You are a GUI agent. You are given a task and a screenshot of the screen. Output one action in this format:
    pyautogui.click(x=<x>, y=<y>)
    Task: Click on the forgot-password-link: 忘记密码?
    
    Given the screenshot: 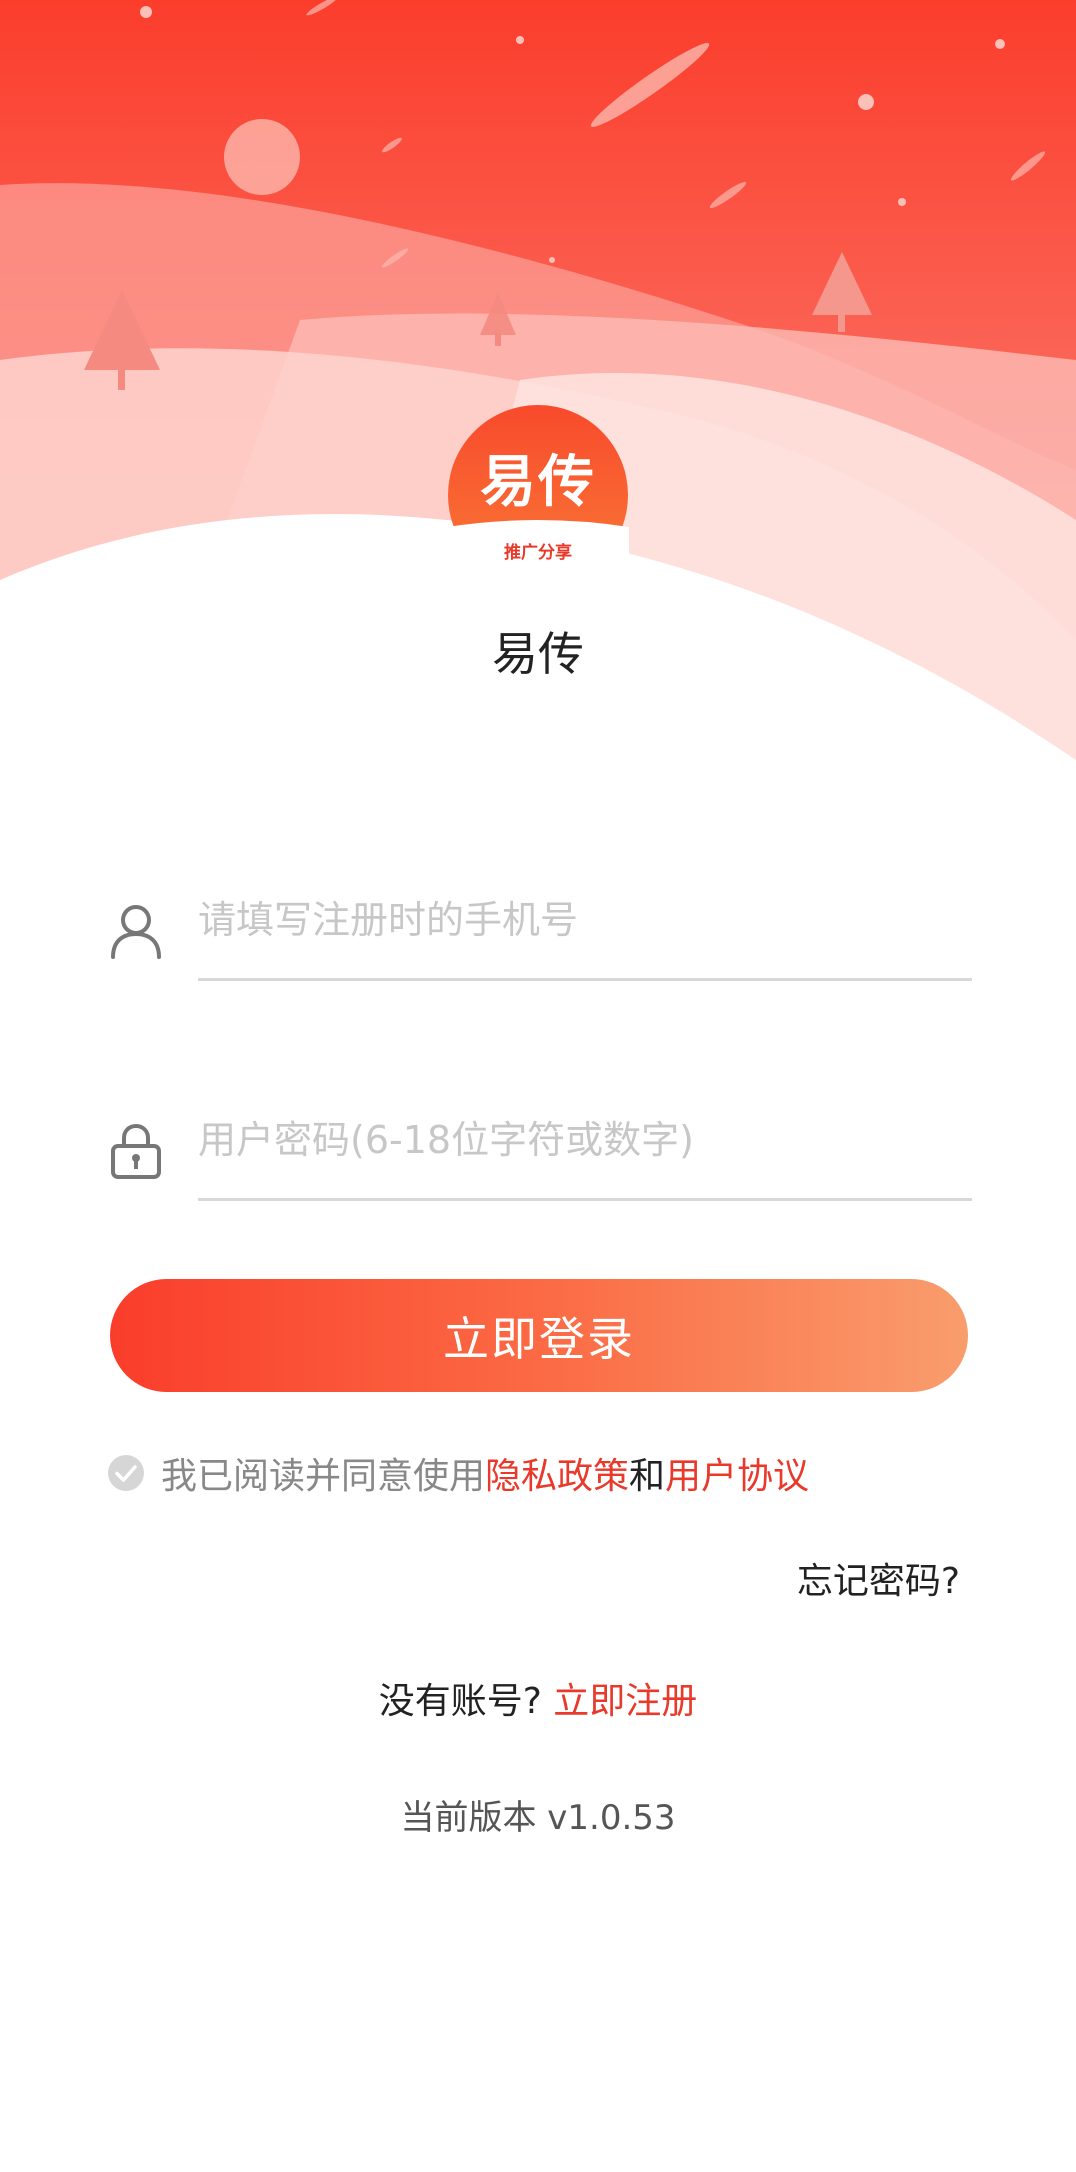 What is the action you would take?
    pyautogui.click(x=878, y=1578)
    